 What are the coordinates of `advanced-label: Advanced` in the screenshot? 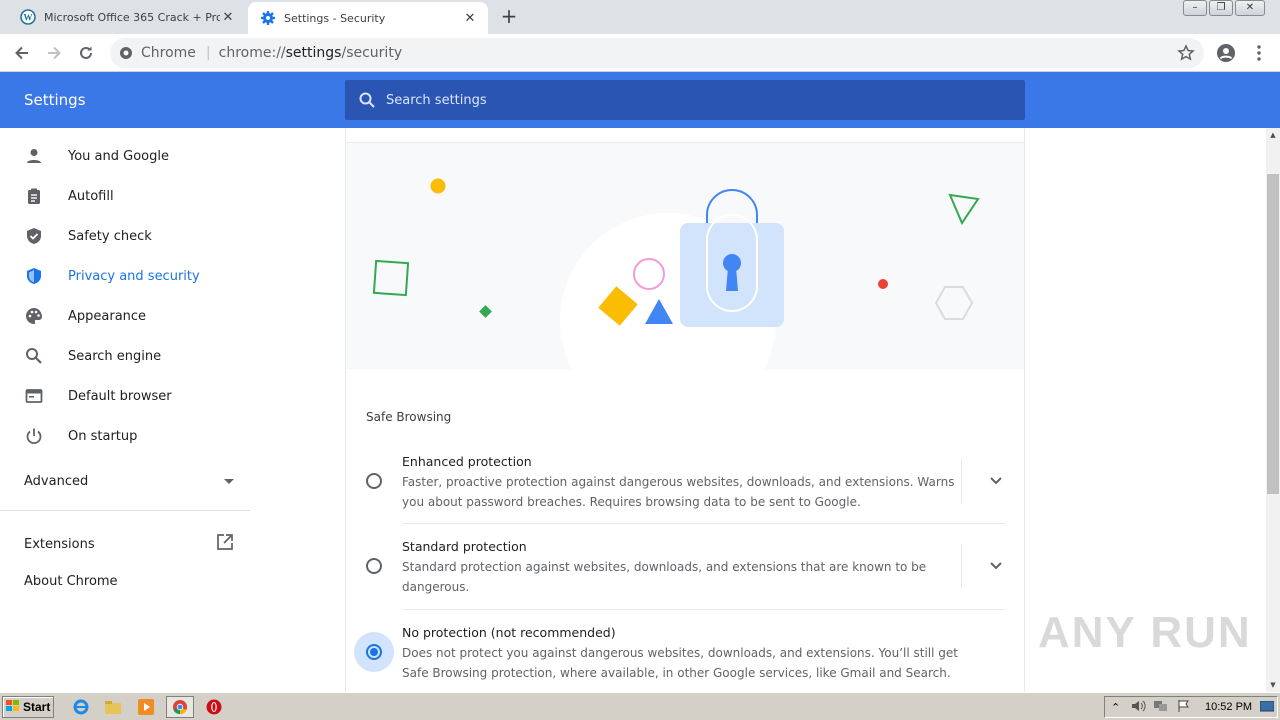 It's located at (56, 481).